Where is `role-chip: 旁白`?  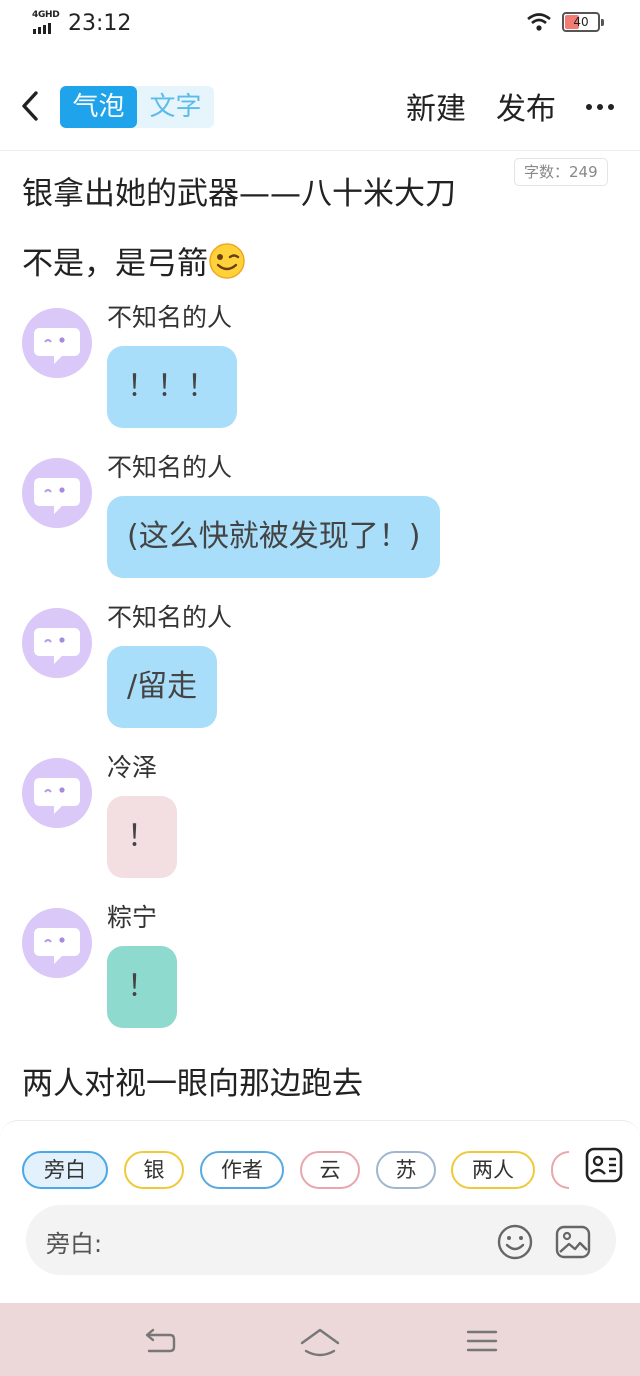 role-chip: 旁白 is located at coordinates (65, 1170).